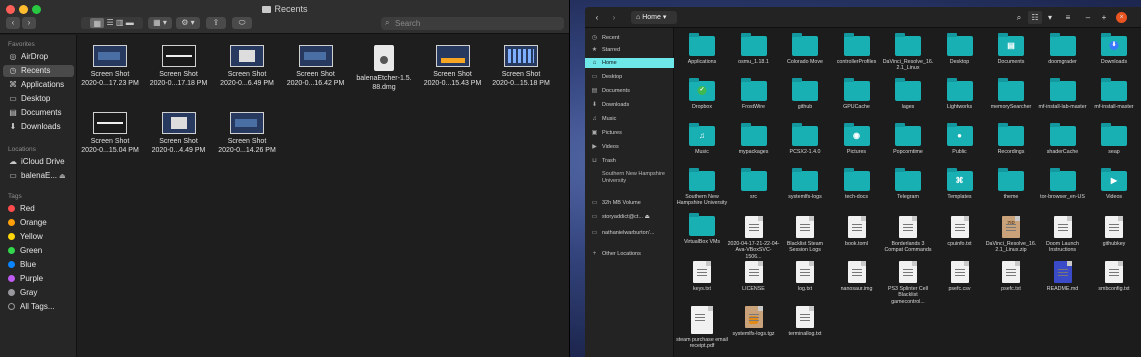 This screenshot has width=1141, height=357. I want to click on folder-item: systemlfs-logs, so click(805, 184).